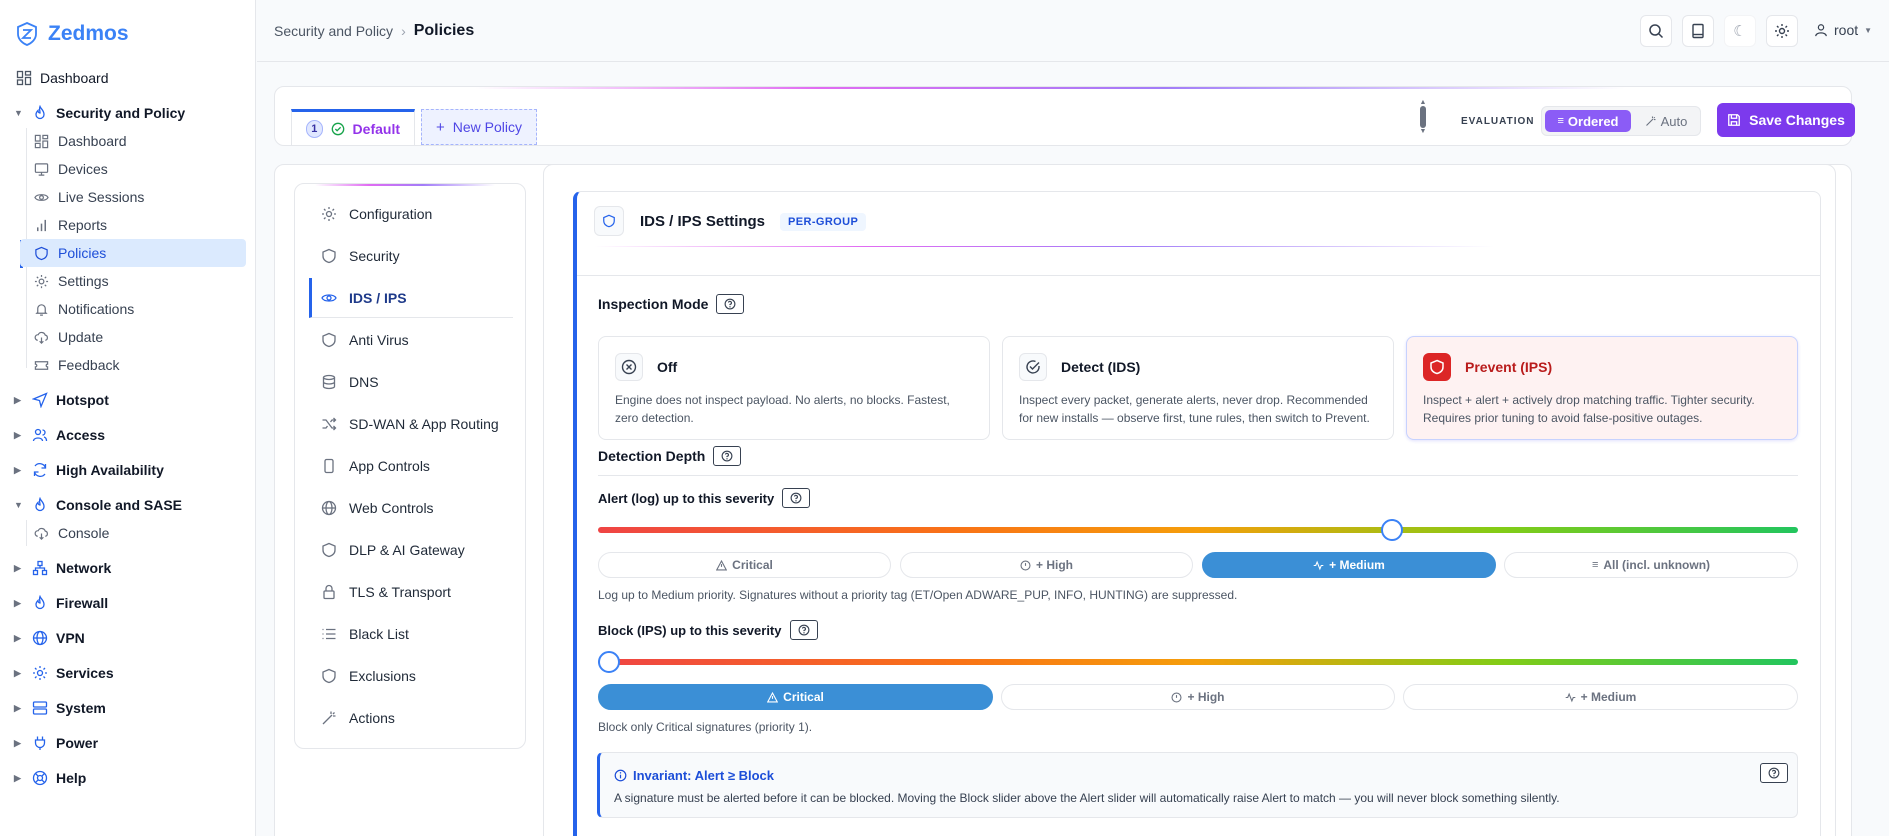 Image resolution: width=1889 pixels, height=836 pixels. What do you see at coordinates (411, 592) in the screenshot?
I see `menu-item-tls: TLS & Transport` at bounding box center [411, 592].